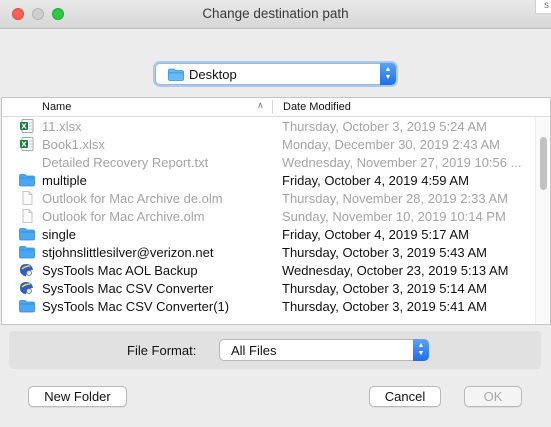 The height and width of the screenshot is (427, 551). I want to click on cancel-button: Cancel, so click(405, 396).